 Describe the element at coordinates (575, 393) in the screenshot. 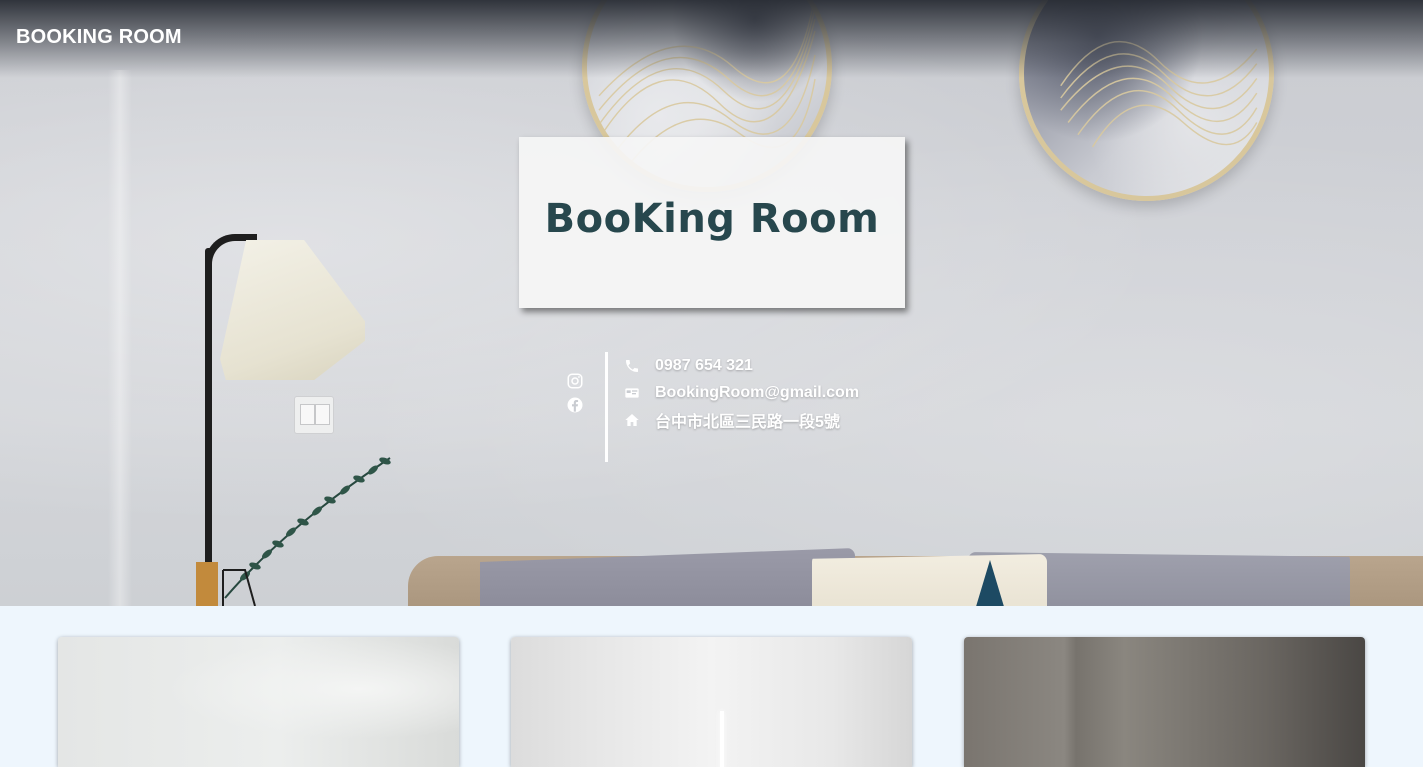

I see `social-links` at that location.